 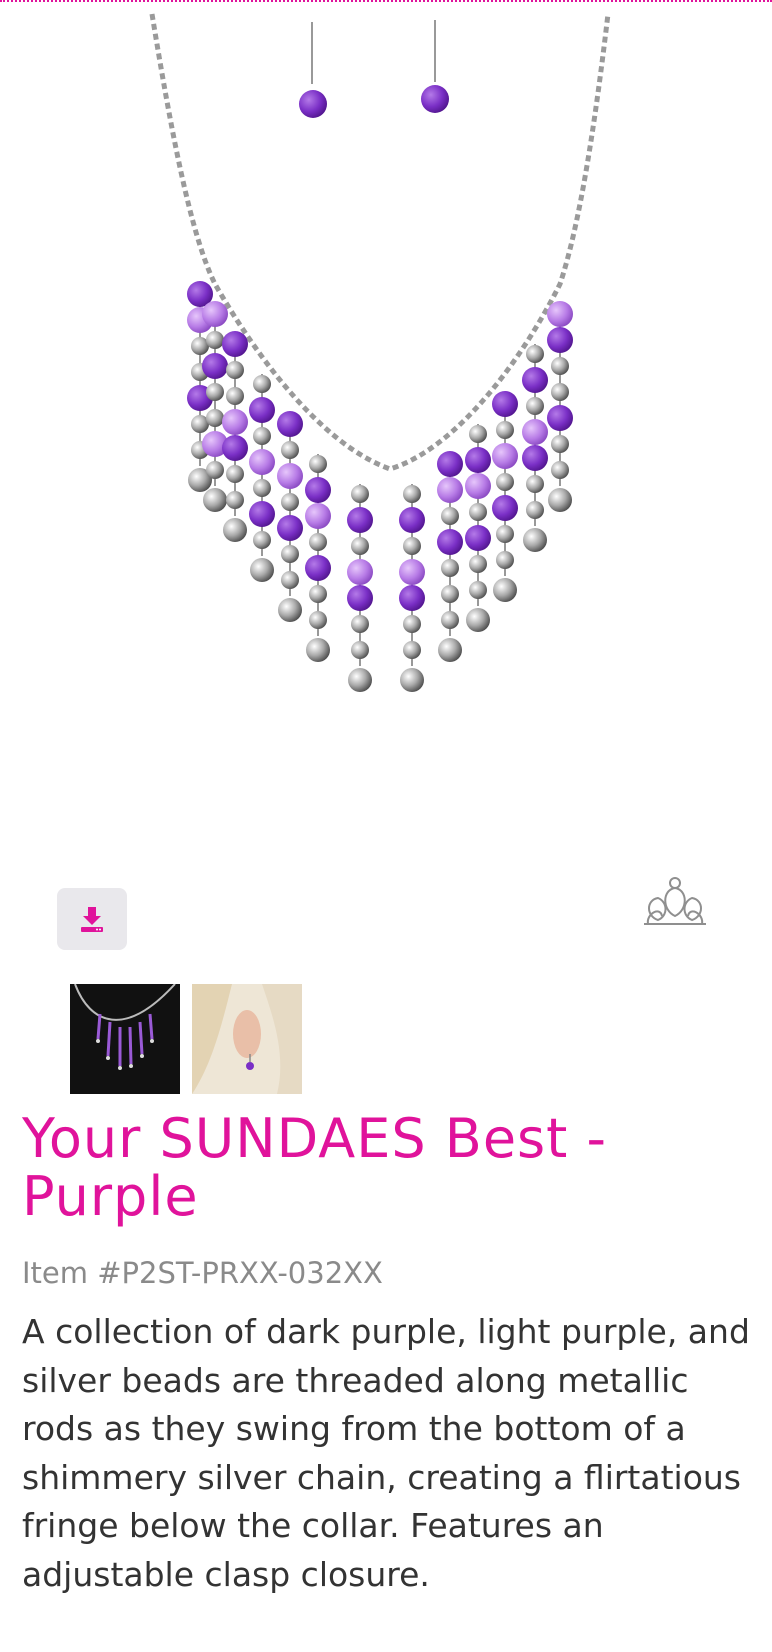 I want to click on download-button, so click(x=92, y=919).